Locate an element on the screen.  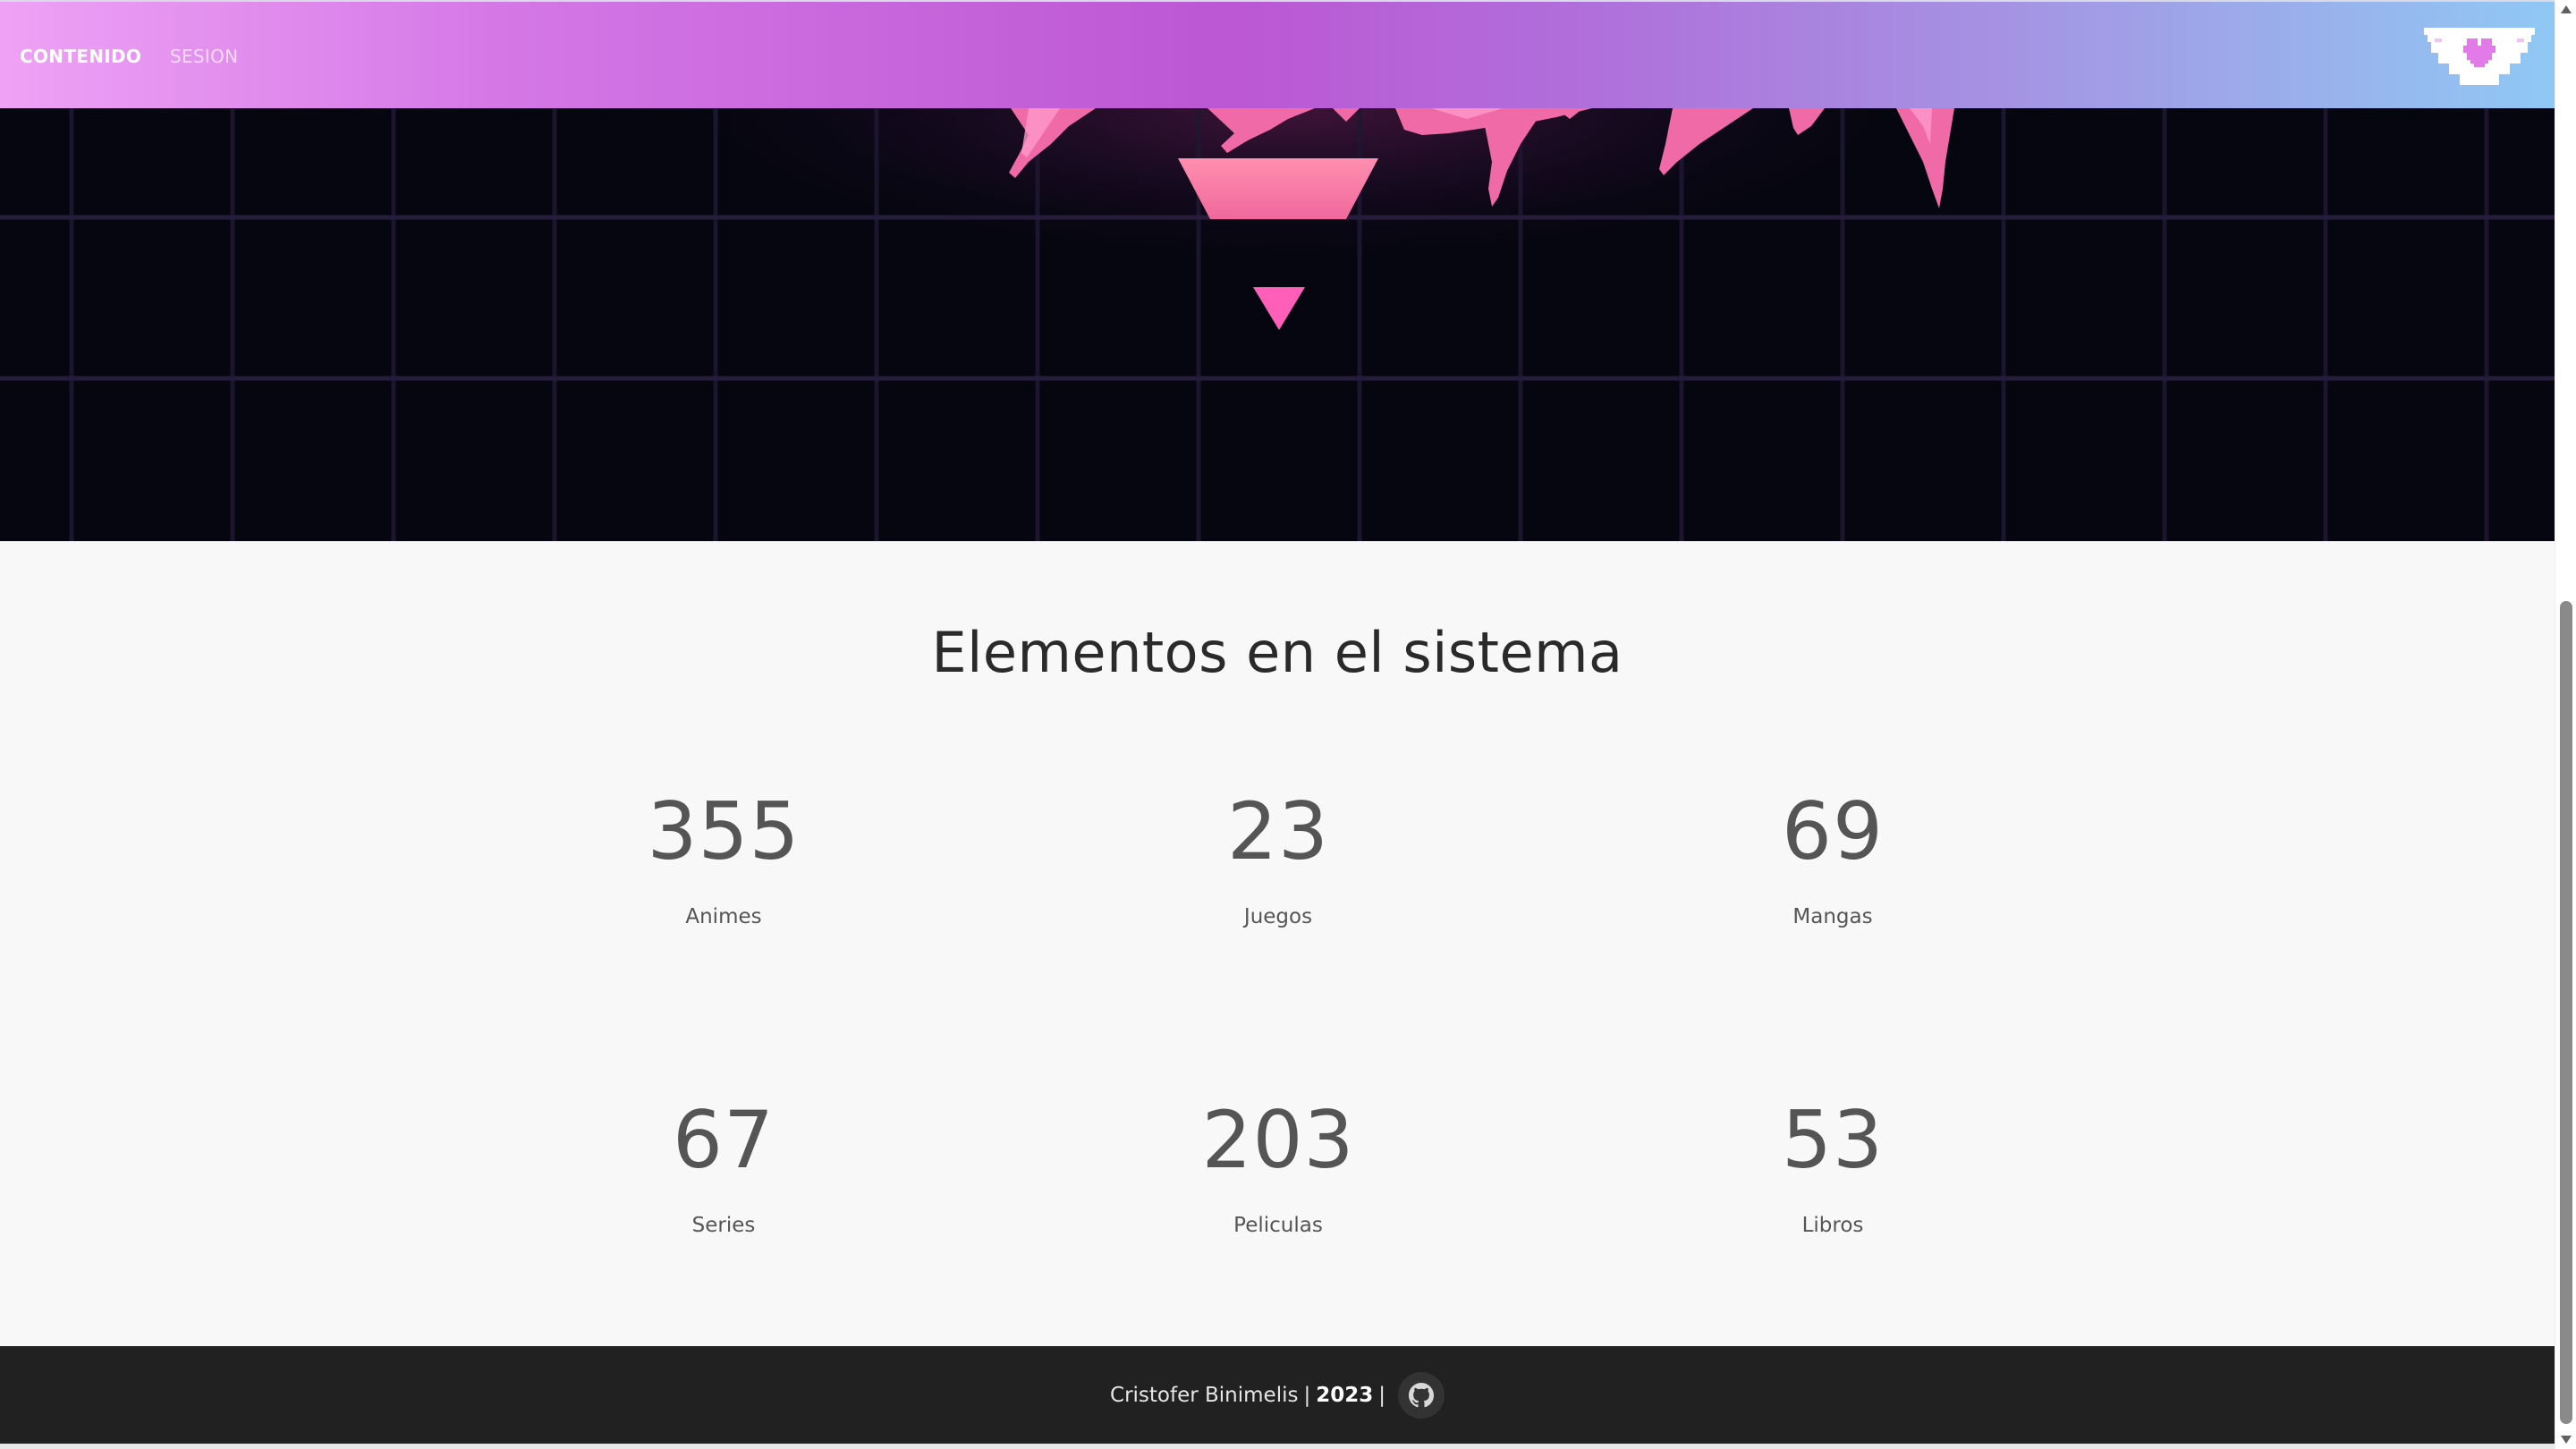
stat-mangas: 69 Mangas is located at coordinates (1832, 857).